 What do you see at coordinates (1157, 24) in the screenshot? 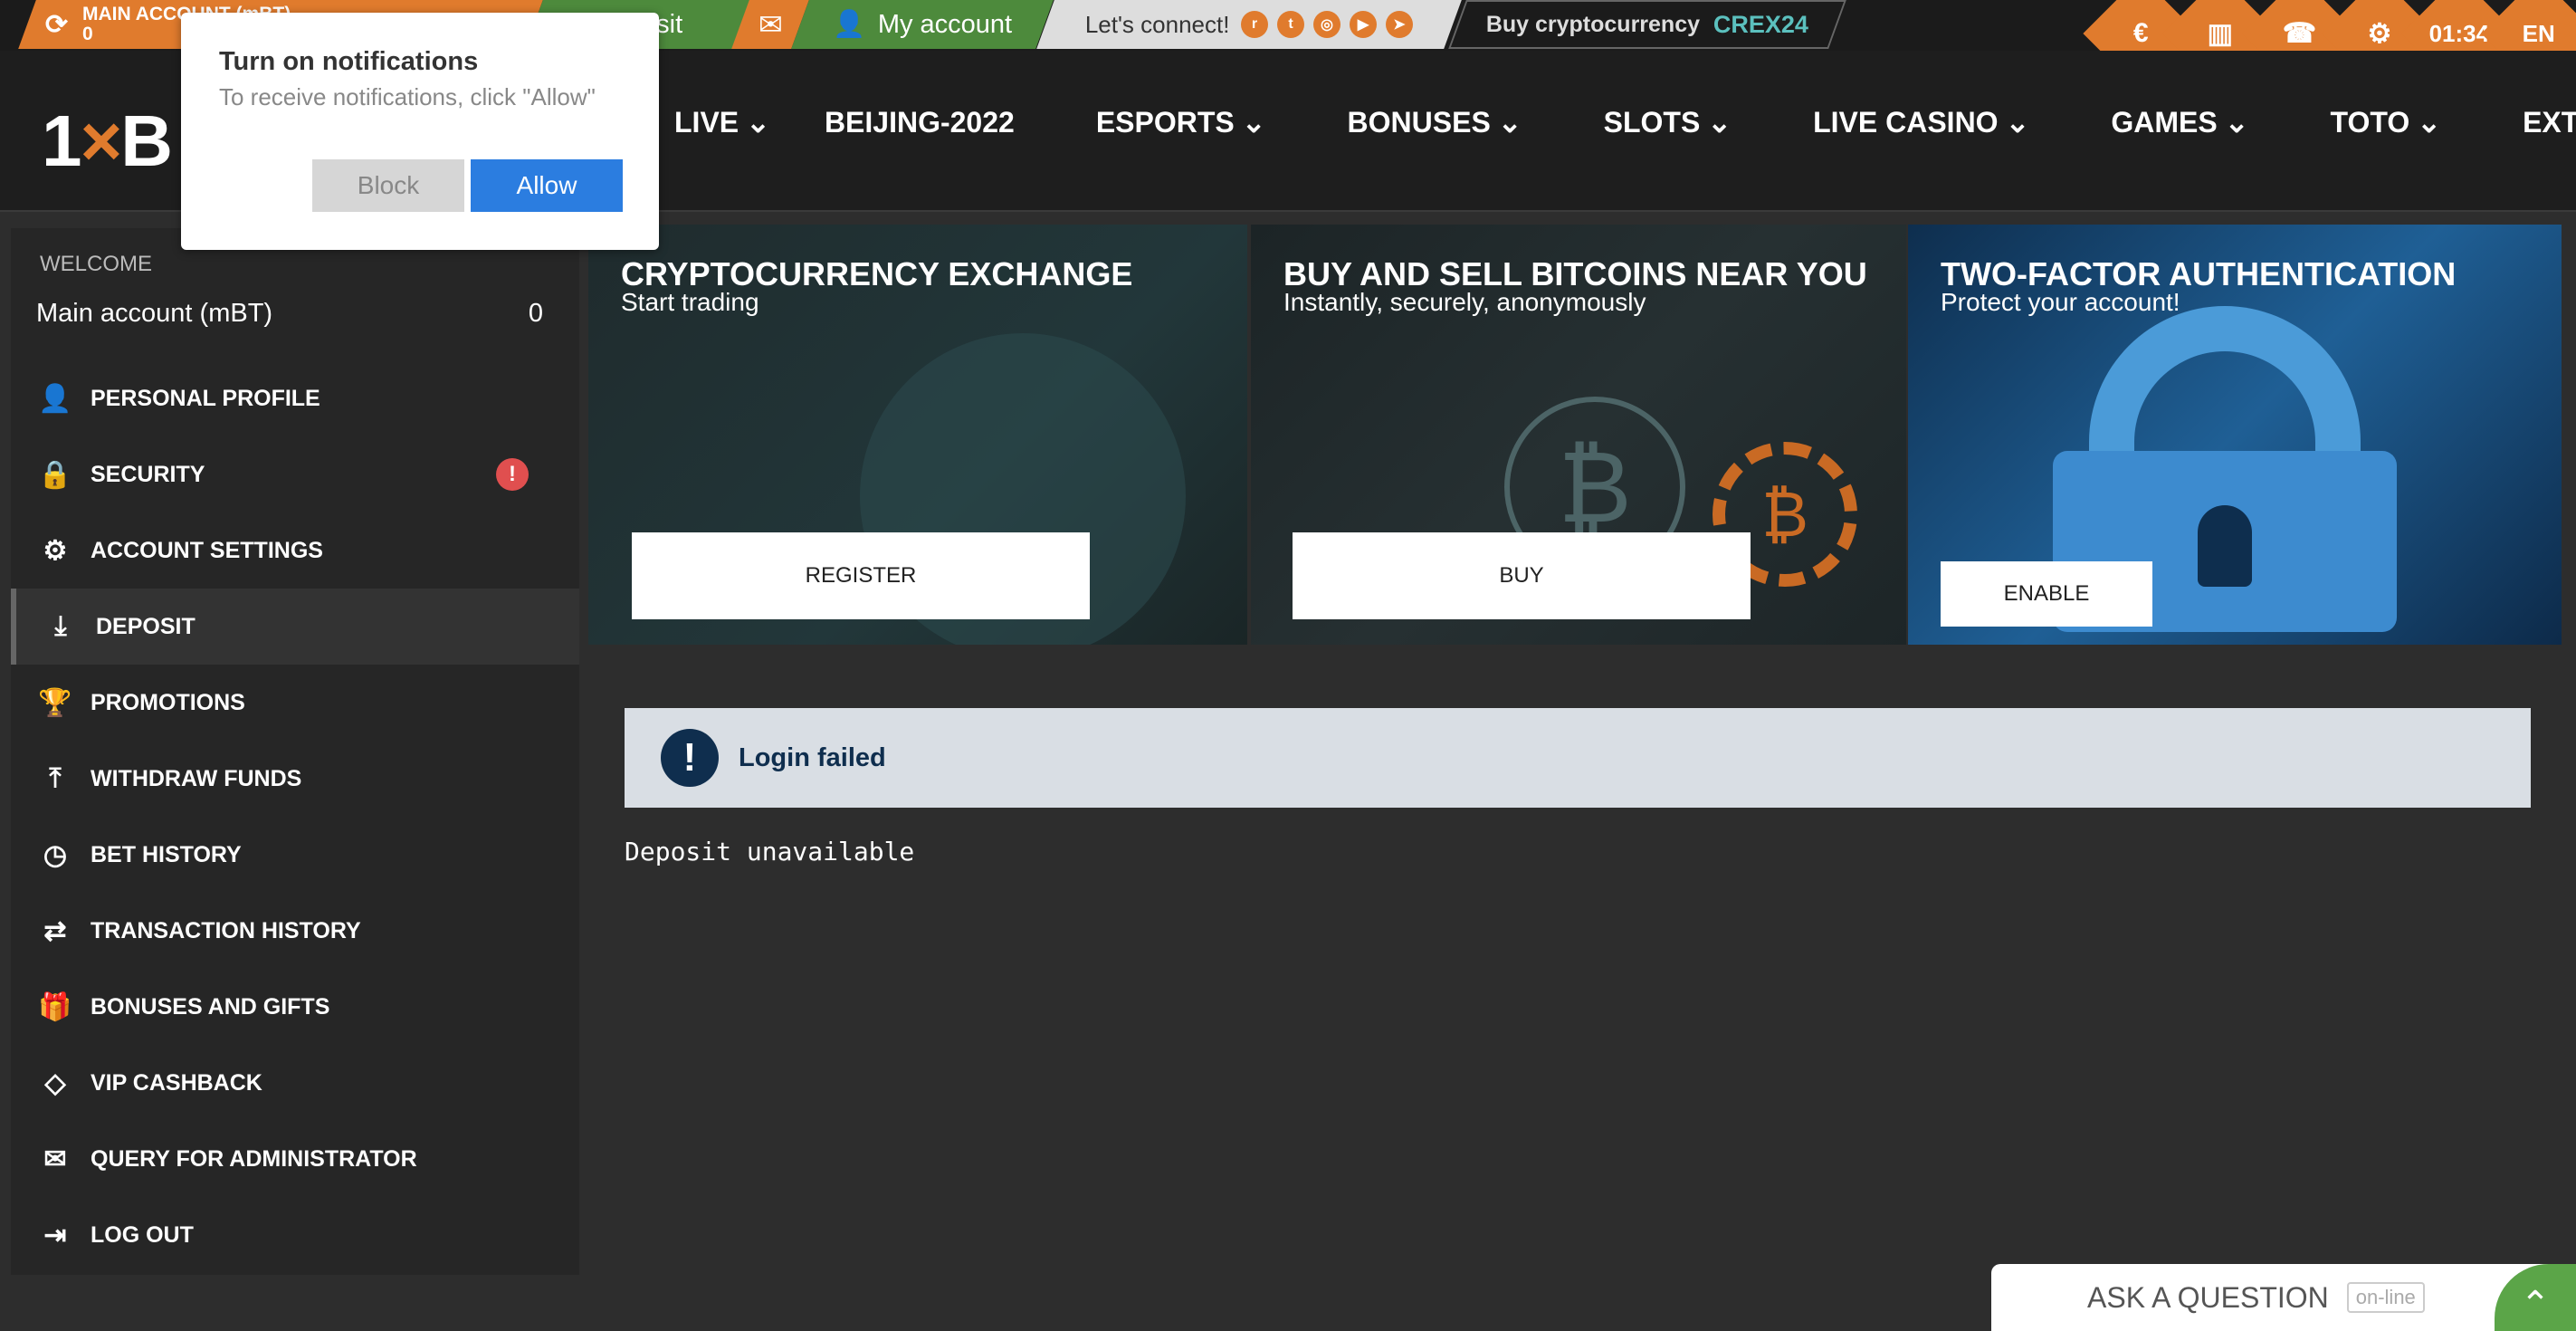
I see `connect-label: Let's connect!` at bounding box center [1157, 24].